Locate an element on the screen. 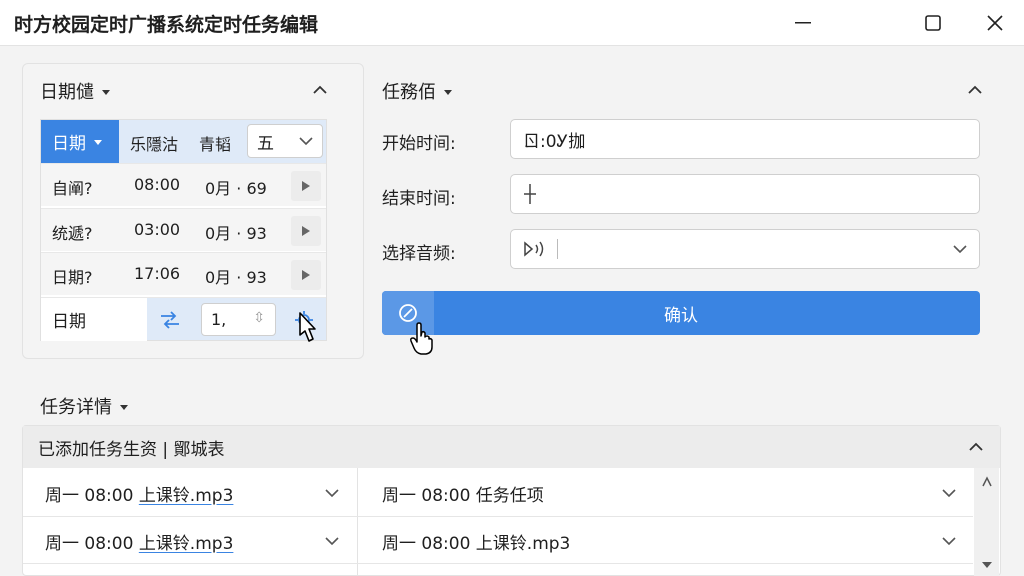 The image size is (1024, 576). table-row-edit: 日期 1, ⇳ is located at coordinates (183, 319).